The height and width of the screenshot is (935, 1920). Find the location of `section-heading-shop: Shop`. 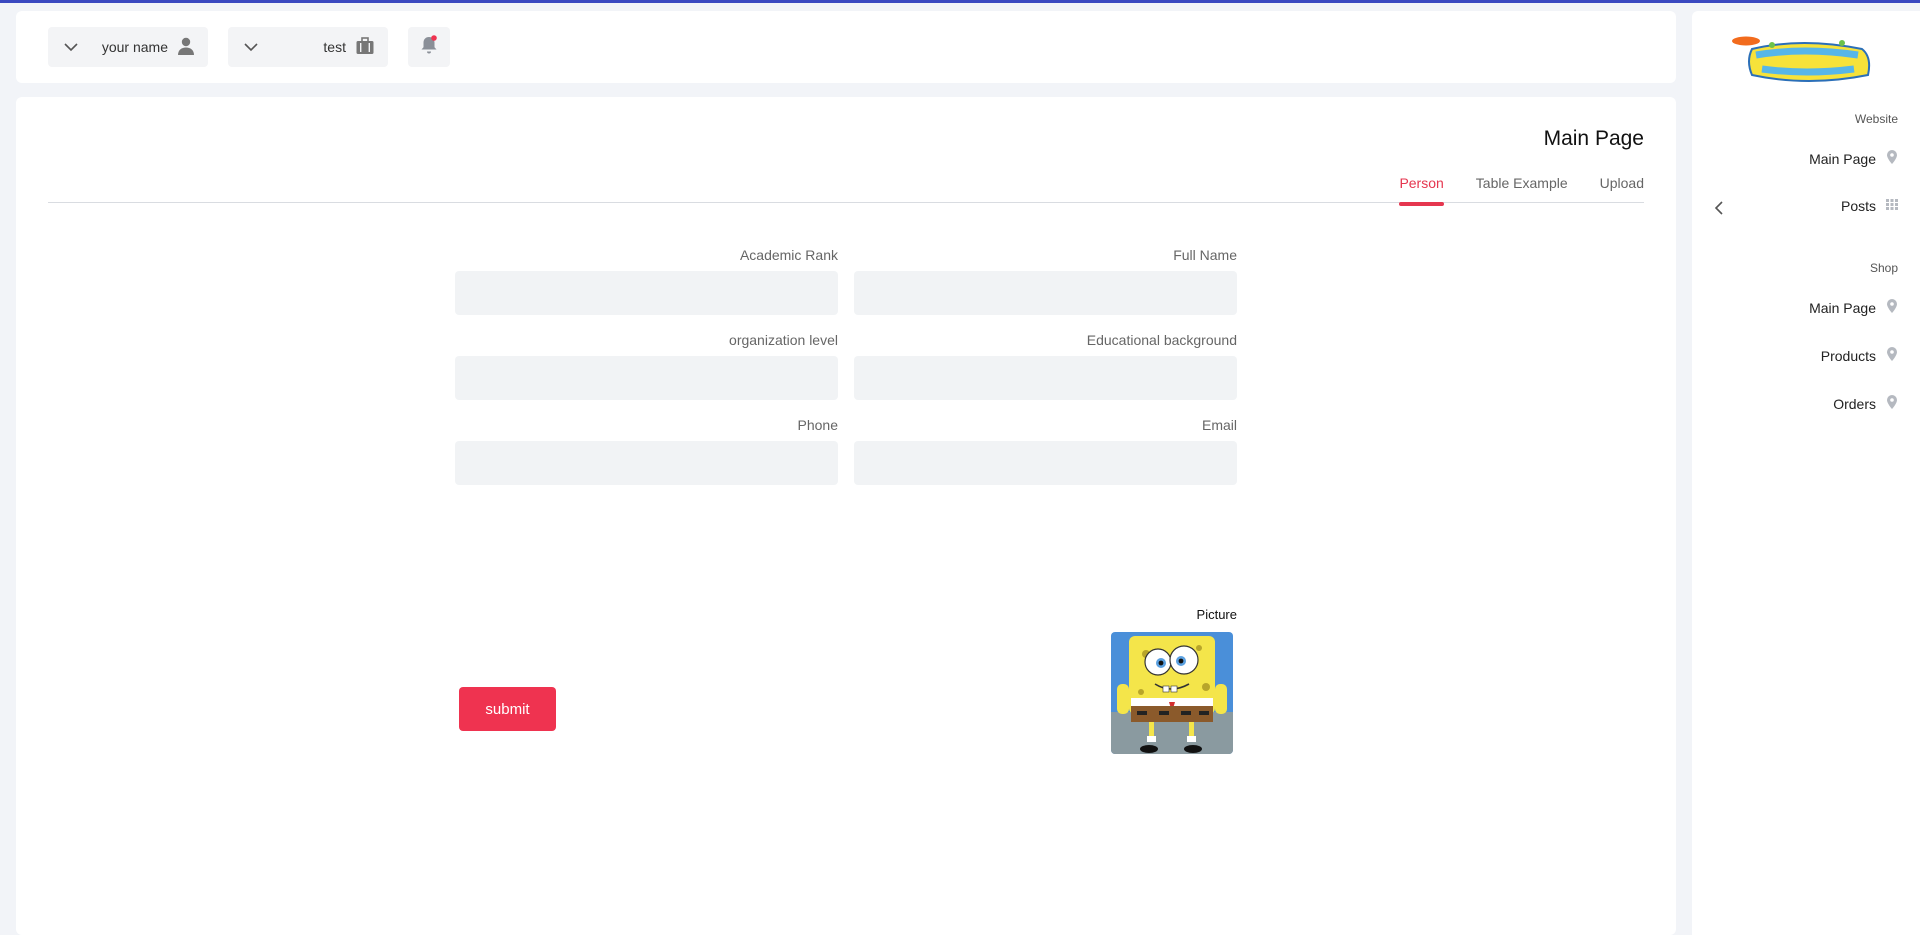

section-heading-shop: Shop is located at coordinates (1883, 268).